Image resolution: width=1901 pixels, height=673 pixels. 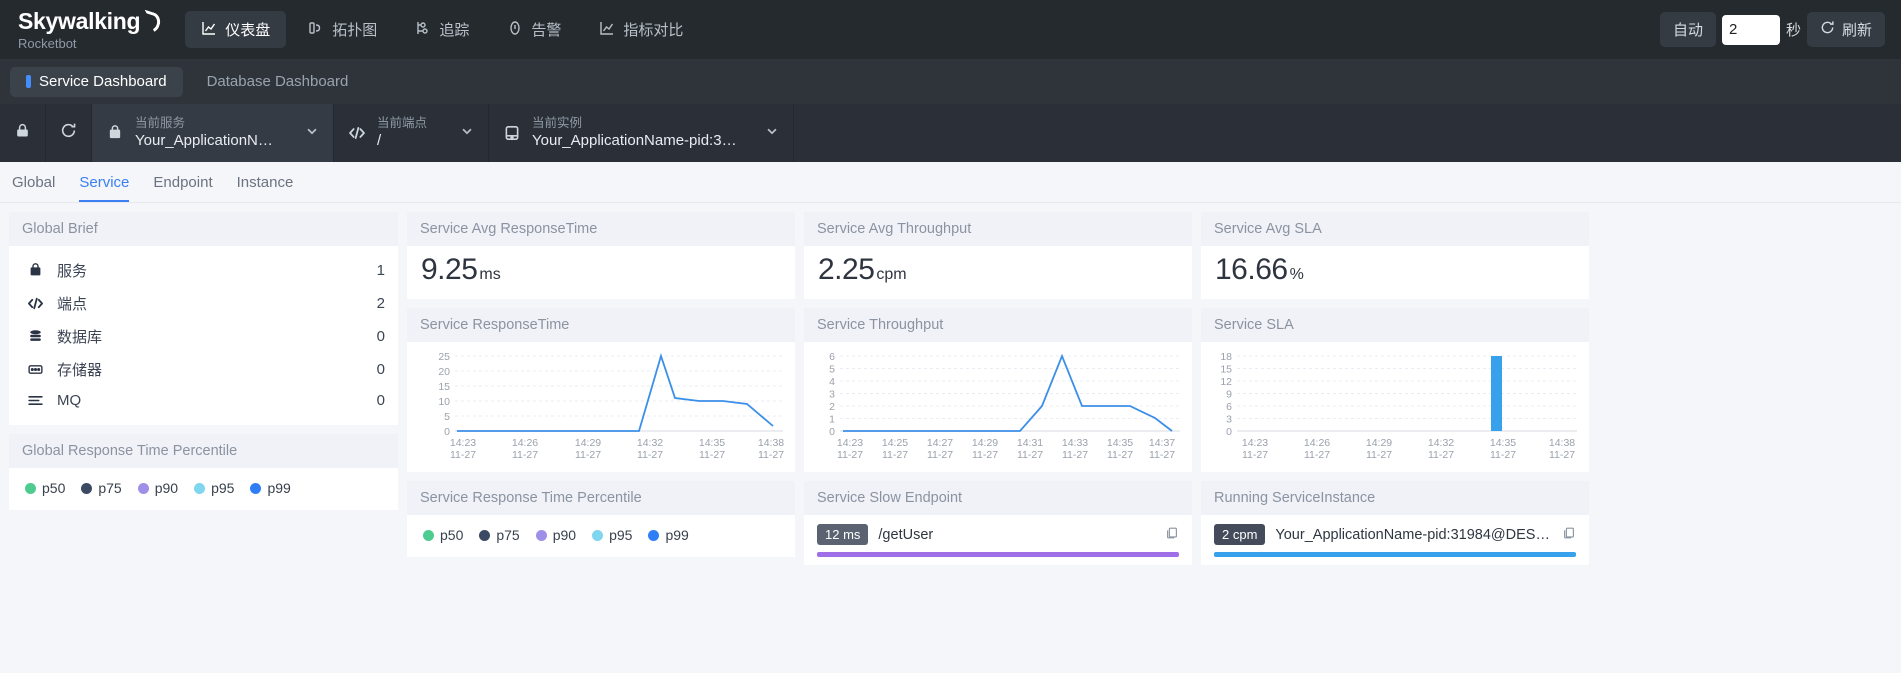 What do you see at coordinates (236, 29) in the screenshot?
I see `nav-item-dashboard: 仪表盘` at bounding box center [236, 29].